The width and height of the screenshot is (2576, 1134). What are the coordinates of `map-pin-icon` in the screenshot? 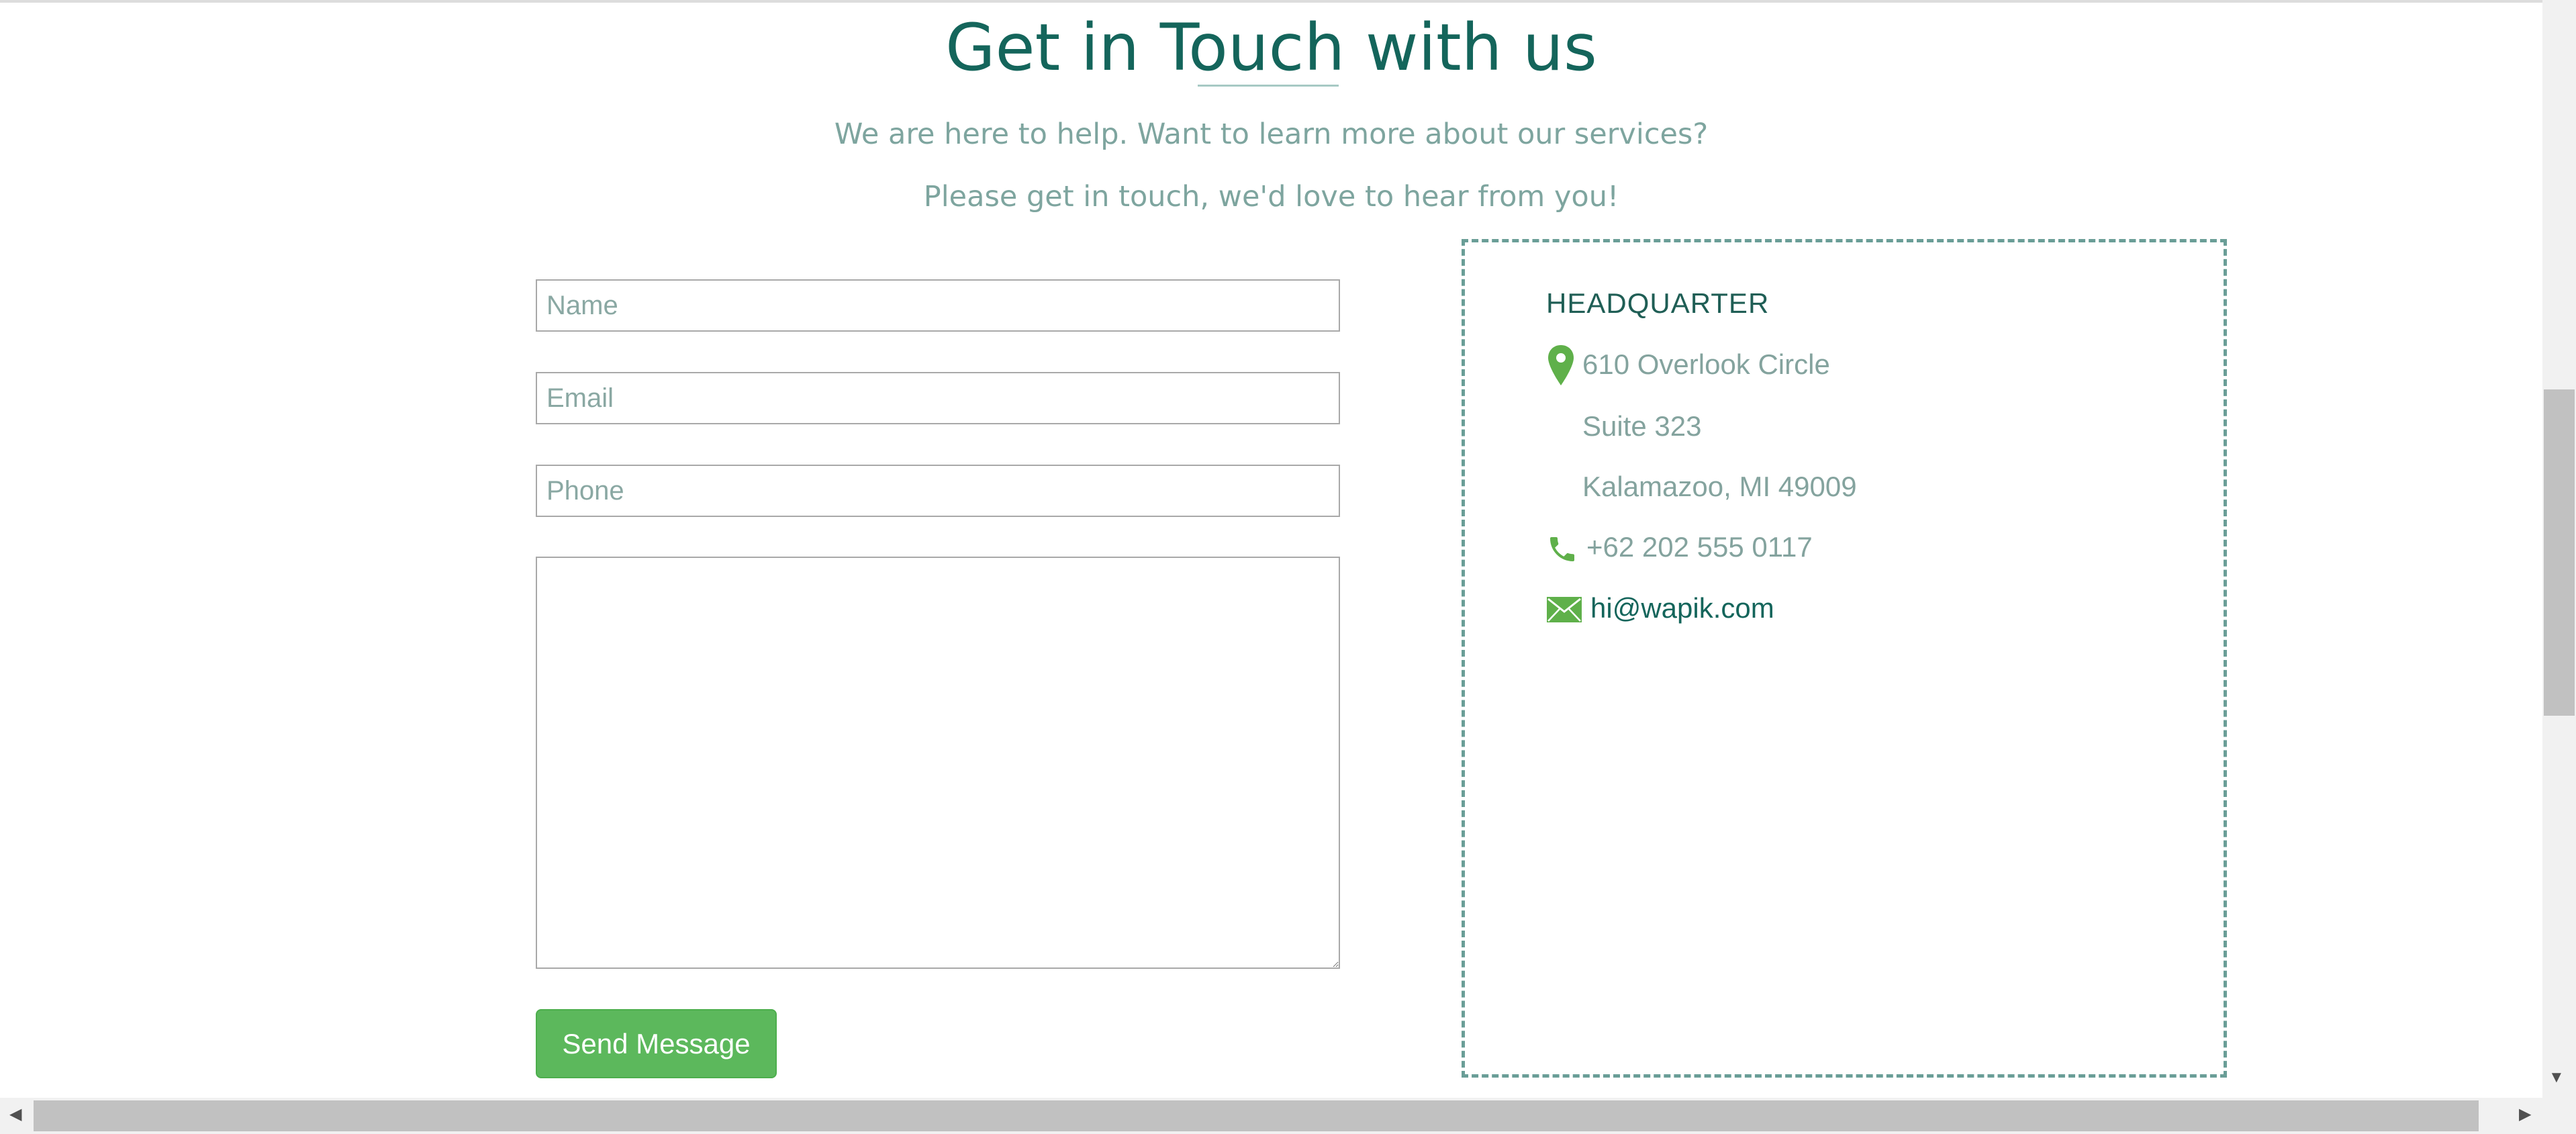 It's located at (1561, 365).